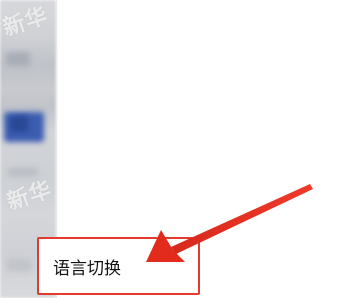 The height and width of the screenshot is (298, 348). I want to click on blurred-app-icon-detail, so click(19, 124).